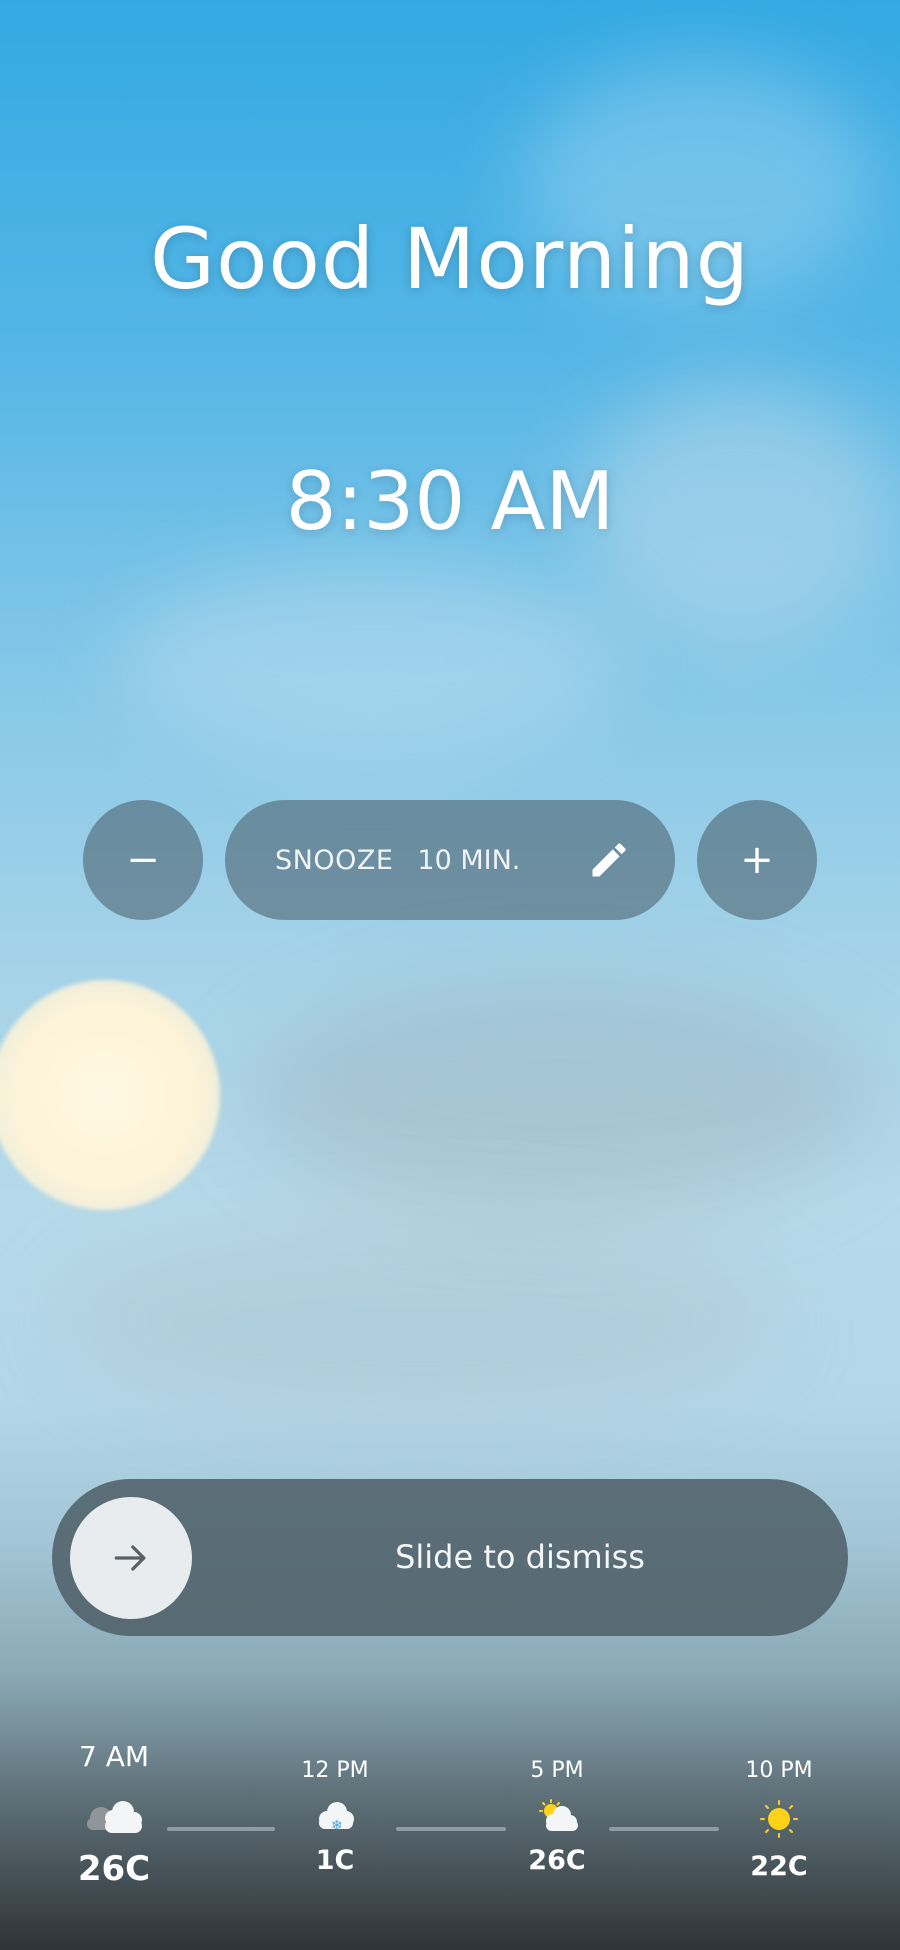  Describe the element at coordinates (609, 860) in the screenshot. I see `pencil-icon` at that location.